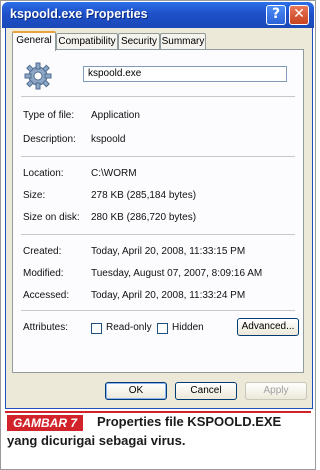  Describe the element at coordinates (188, 327) in the screenshot. I see `hidden-label: Hidden` at that location.